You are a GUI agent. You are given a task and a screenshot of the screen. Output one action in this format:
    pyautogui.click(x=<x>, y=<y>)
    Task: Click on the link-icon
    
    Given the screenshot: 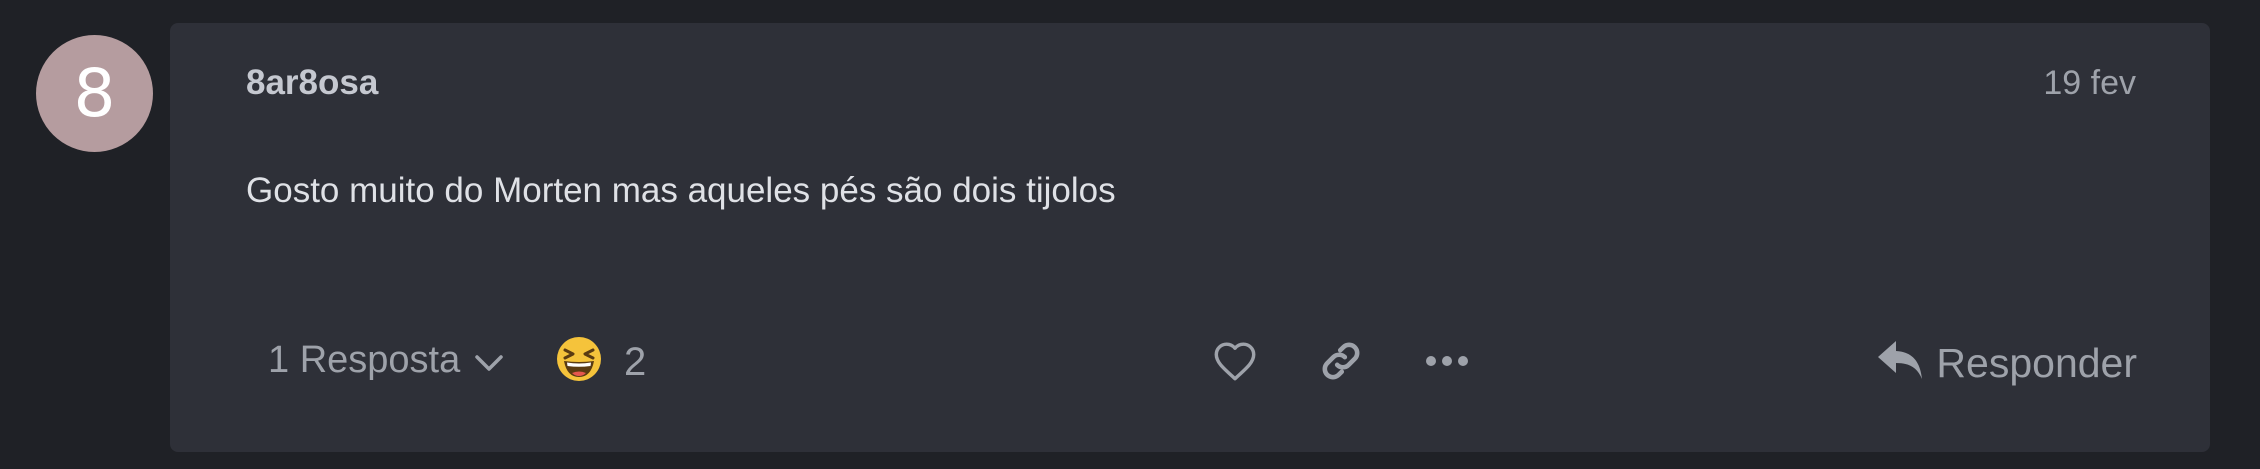 What is the action you would take?
    pyautogui.click(x=1341, y=363)
    